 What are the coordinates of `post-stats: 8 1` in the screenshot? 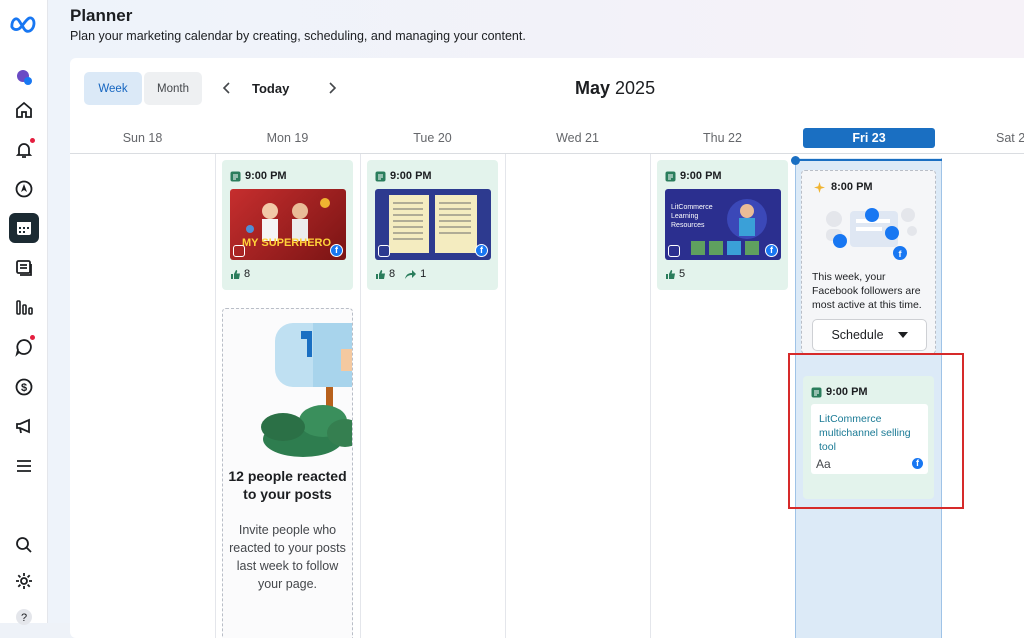 It's located at (400, 274).